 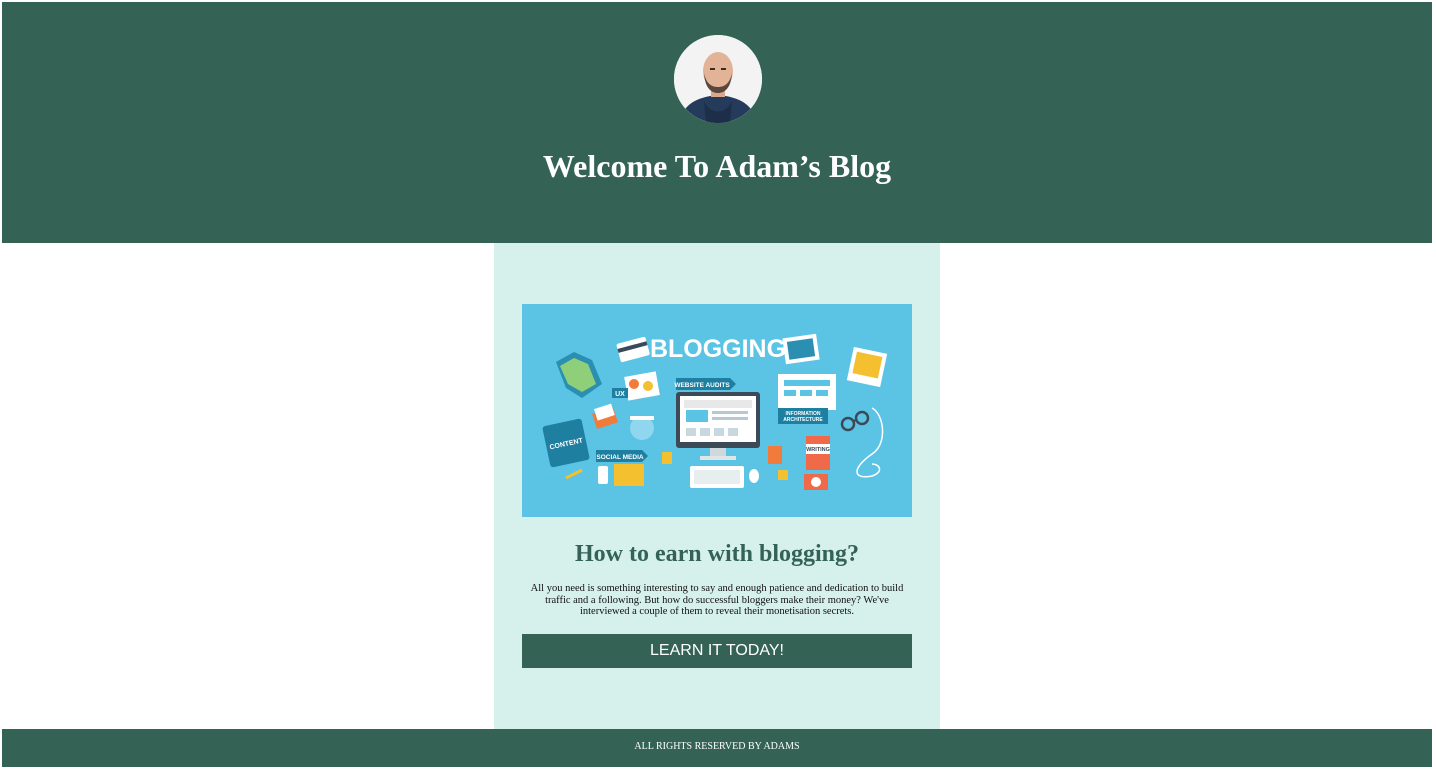 What do you see at coordinates (702, 385) in the screenshot?
I see `website-audits-label: WEBSITE AUDITS` at bounding box center [702, 385].